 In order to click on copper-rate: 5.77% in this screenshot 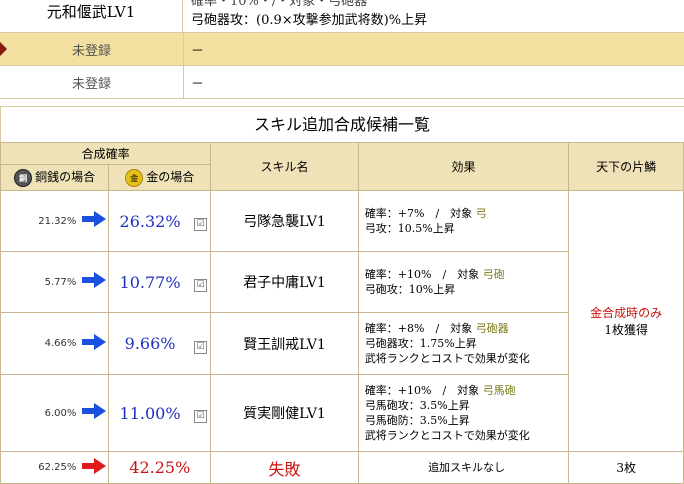, I will do `click(40, 282)`.